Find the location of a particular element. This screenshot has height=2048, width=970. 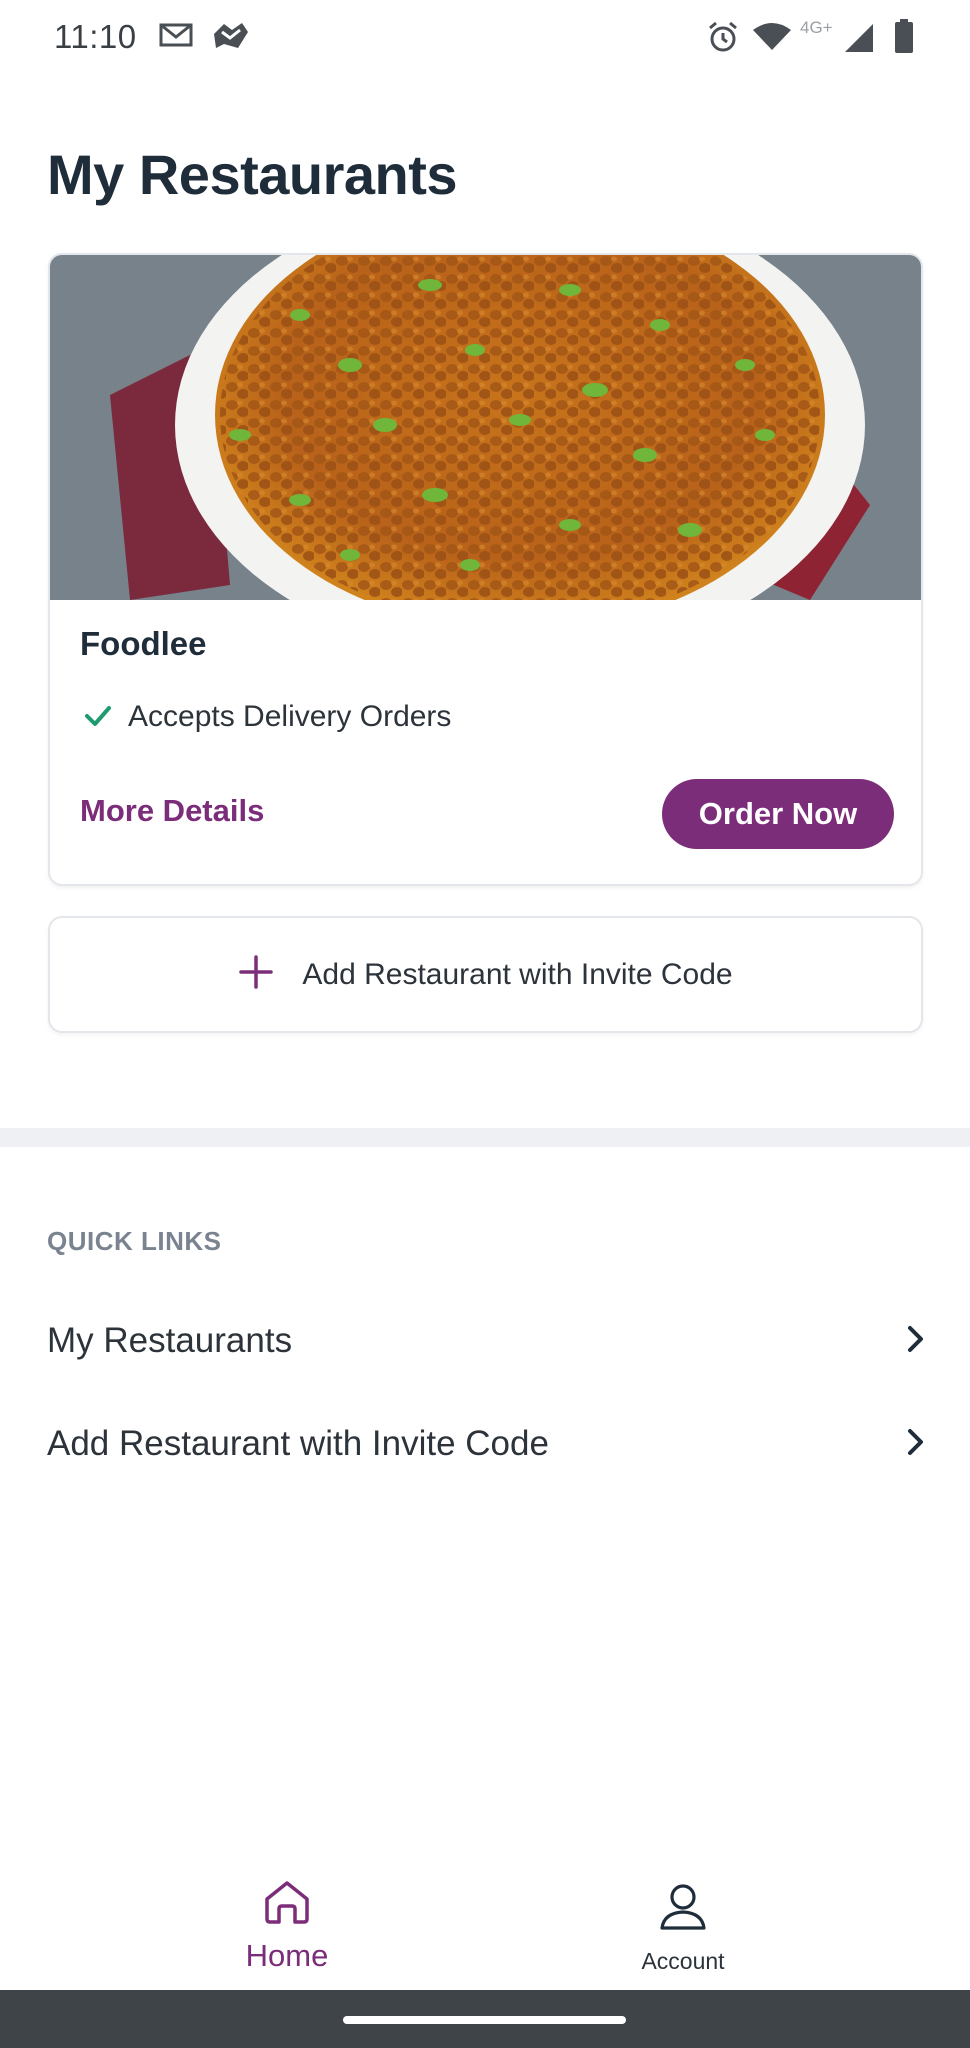

quick-link-my-restaurants: My Restaurants is located at coordinates (487, 1341).